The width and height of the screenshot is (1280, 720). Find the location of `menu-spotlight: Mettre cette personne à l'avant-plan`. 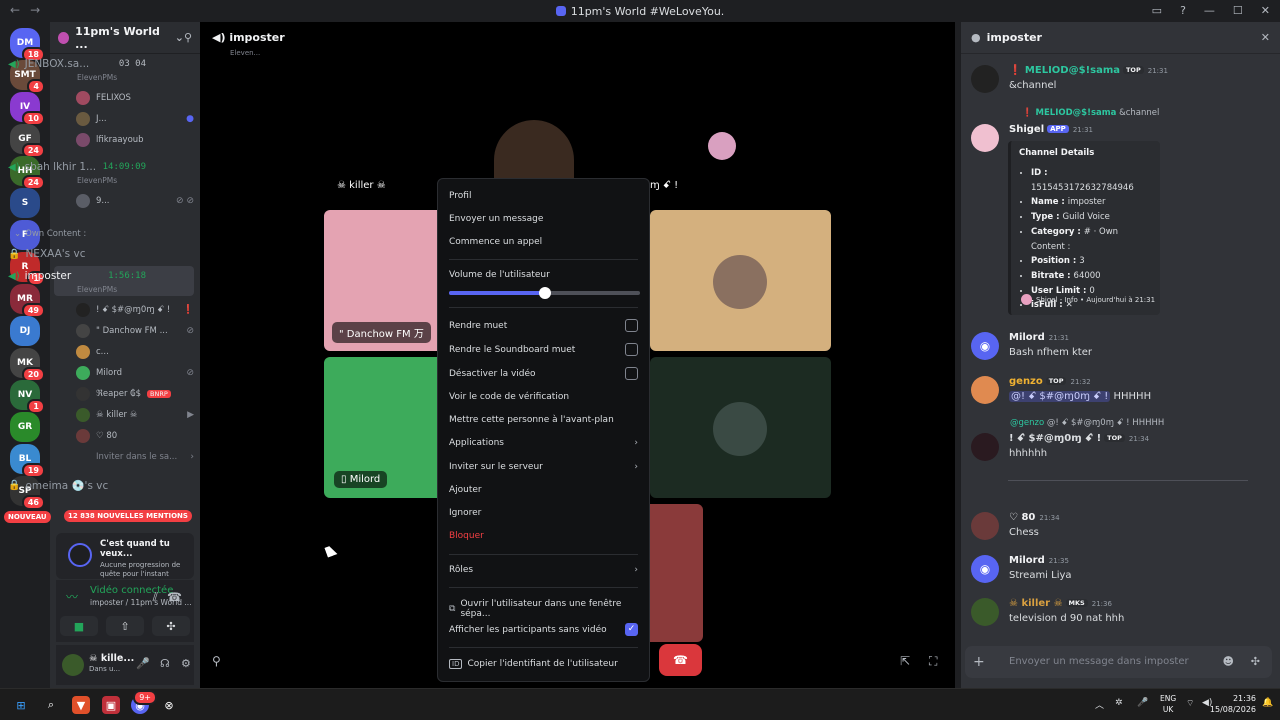

menu-spotlight: Mettre cette personne à l'avant-plan is located at coordinates (543, 420).